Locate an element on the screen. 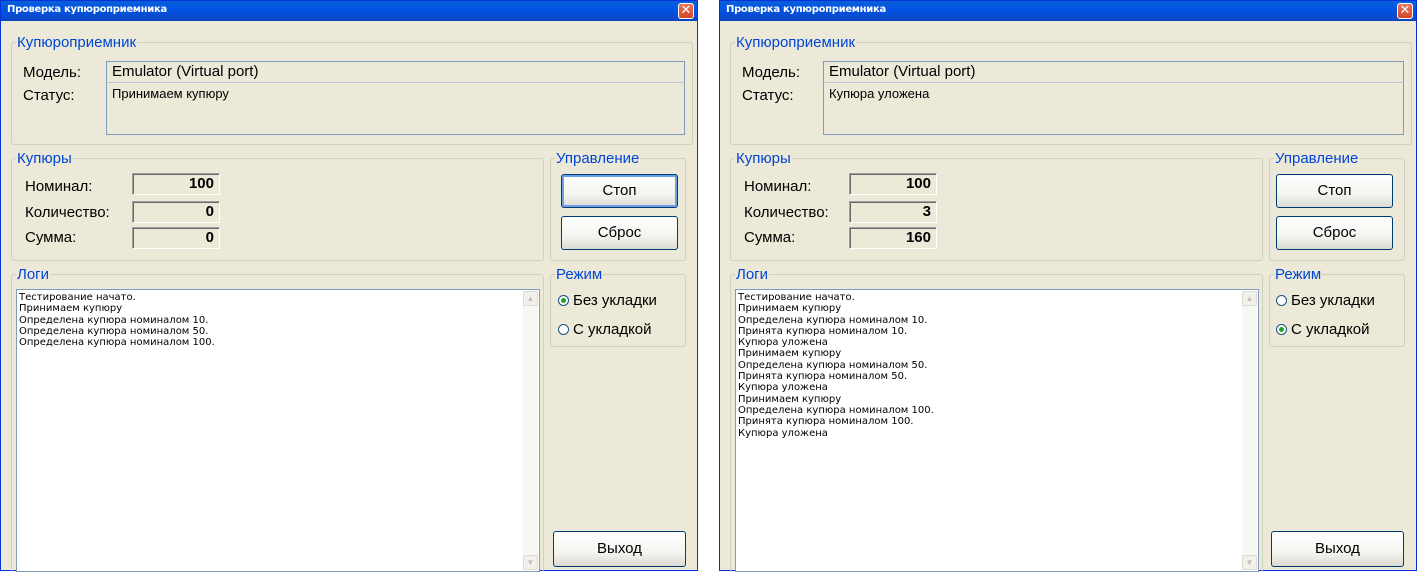 This screenshot has height=572, width=1417. sum-field: 160 is located at coordinates (893, 238).